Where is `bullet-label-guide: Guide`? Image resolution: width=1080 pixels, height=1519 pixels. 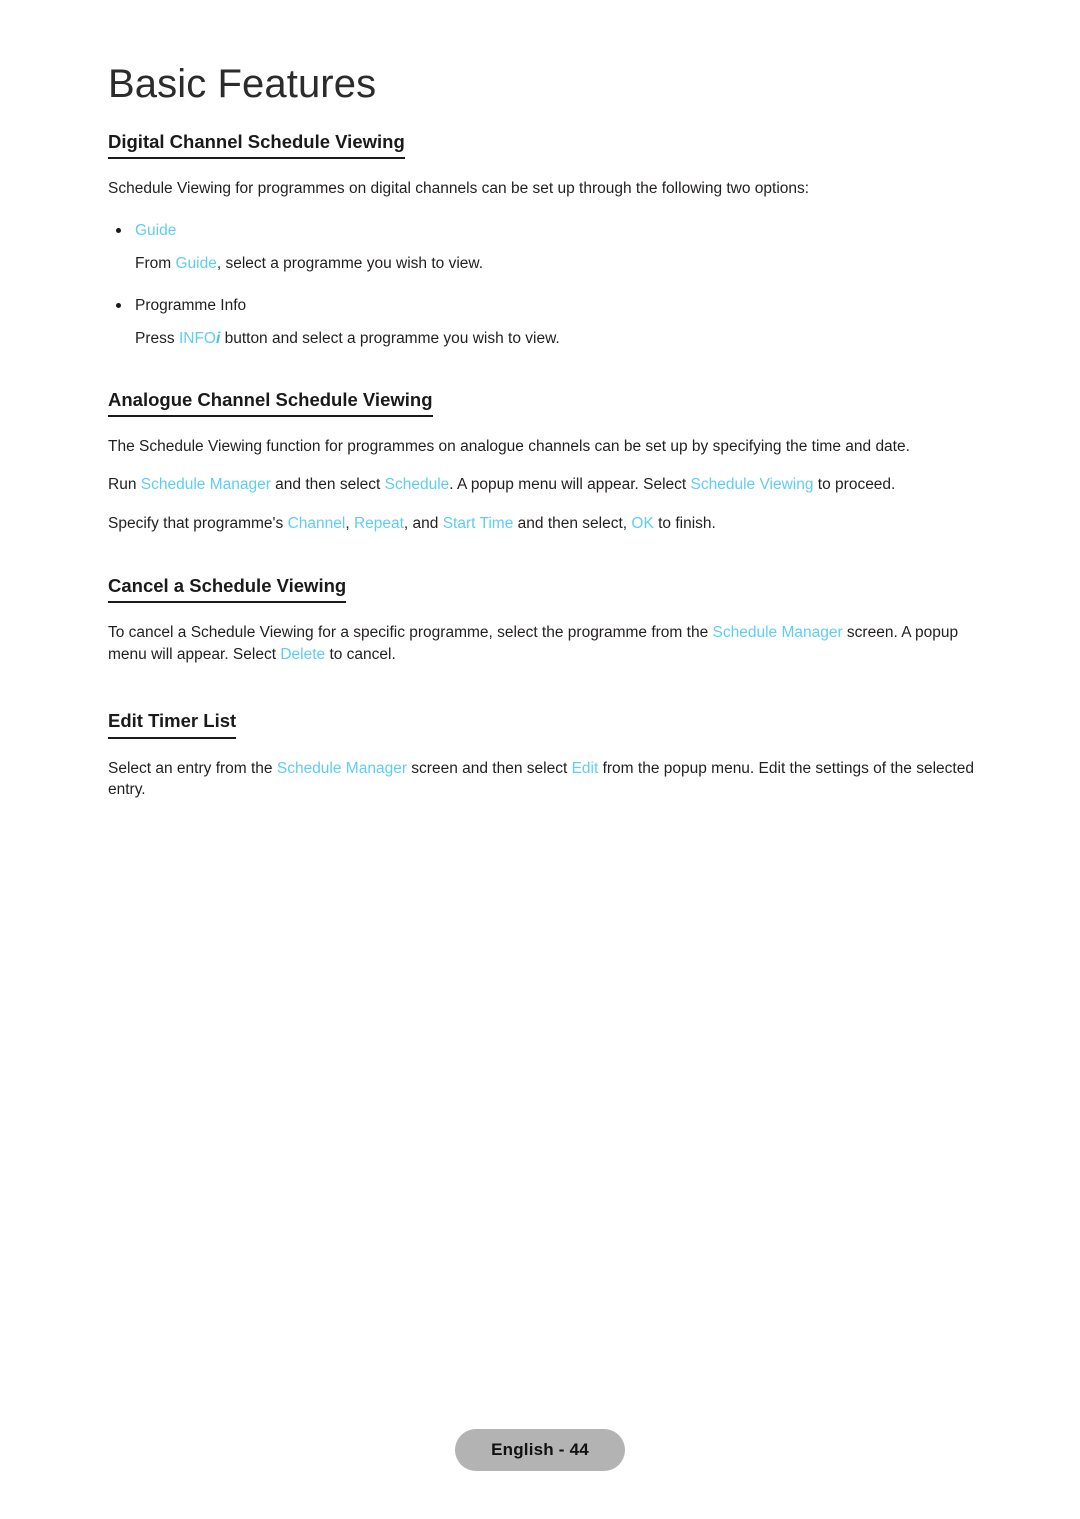 bullet-label-guide: Guide is located at coordinates (156, 230).